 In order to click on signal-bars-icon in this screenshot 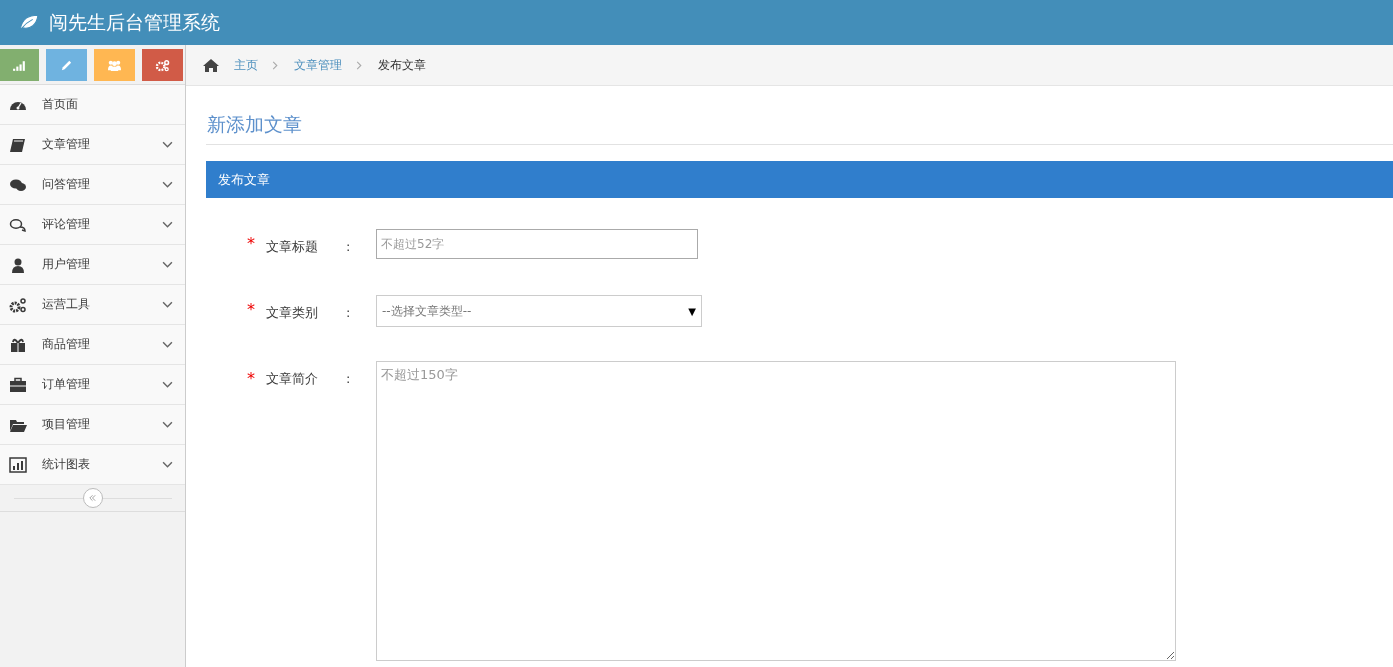, I will do `click(19, 65)`.